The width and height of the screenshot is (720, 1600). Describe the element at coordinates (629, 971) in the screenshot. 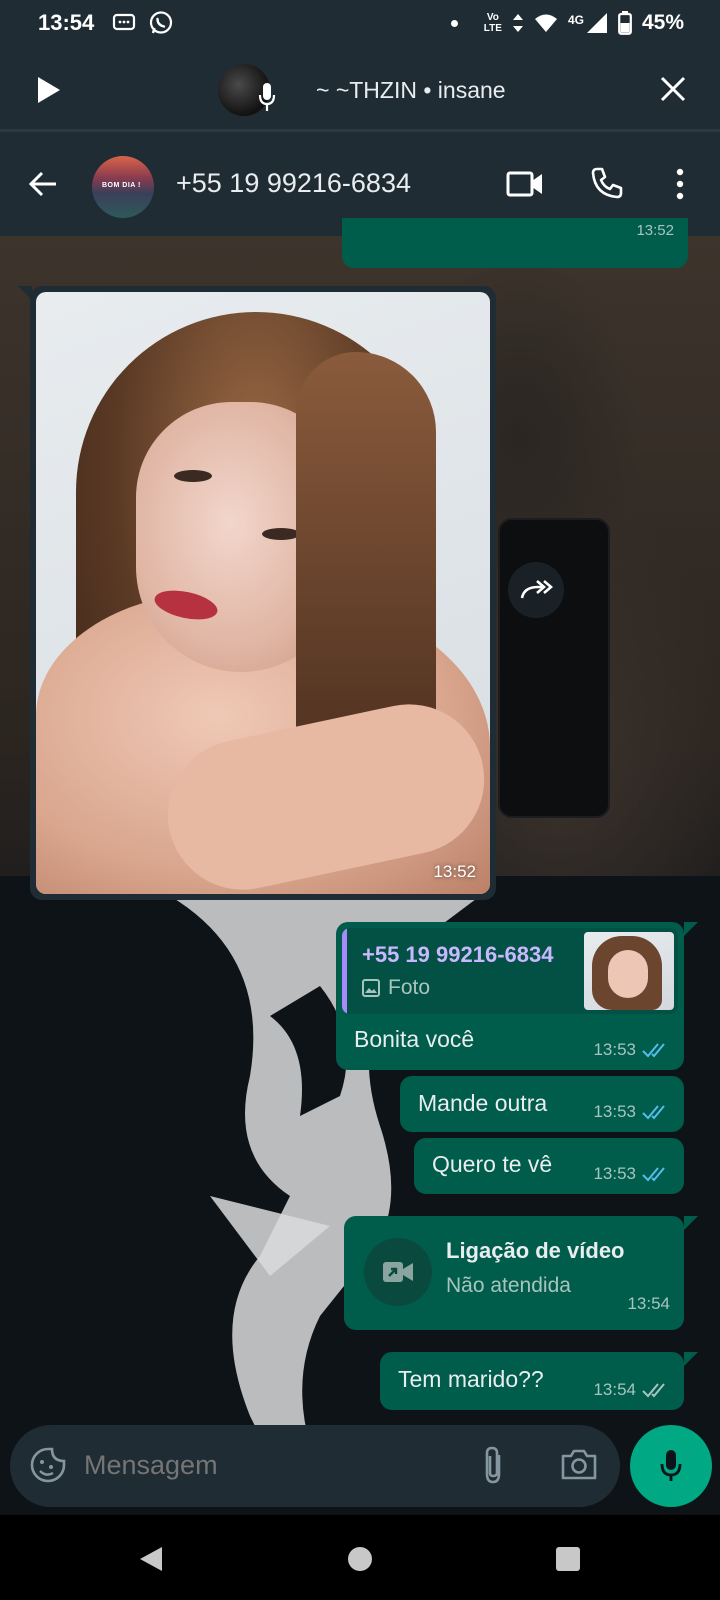

I see `quoted-photo-thumbnail` at that location.